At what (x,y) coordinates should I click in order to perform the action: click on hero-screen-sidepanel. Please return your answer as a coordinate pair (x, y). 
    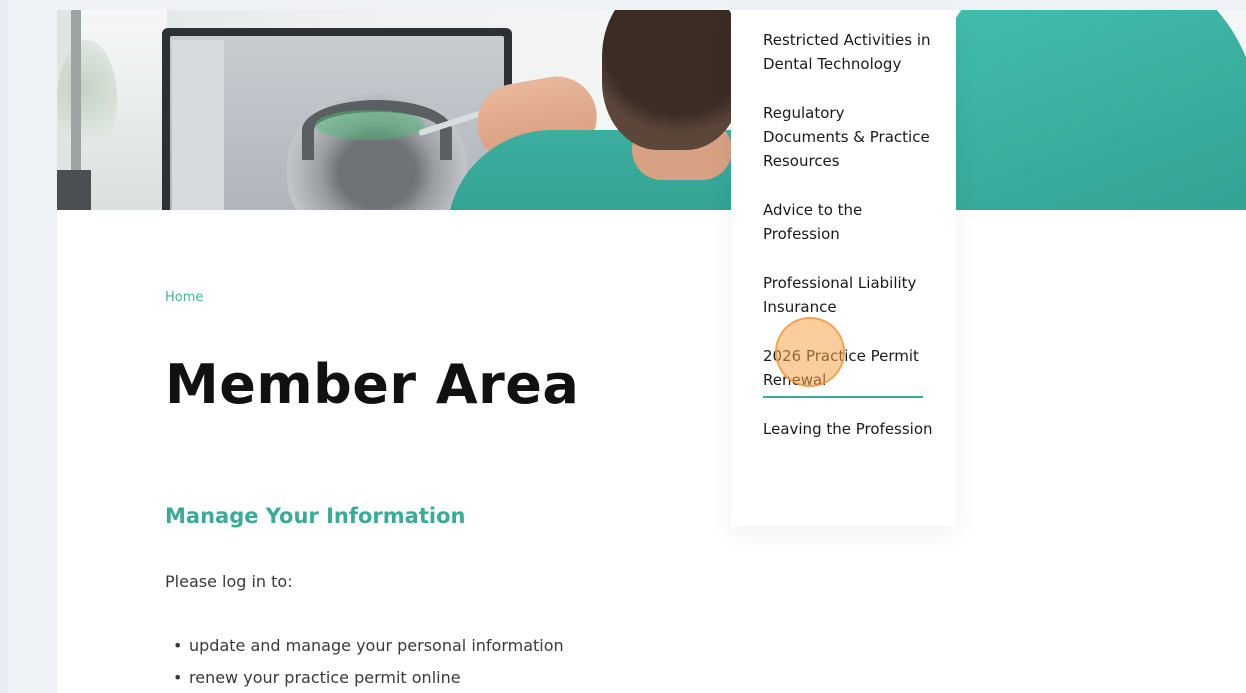
    Looking at the image, I should click on (198, 125).